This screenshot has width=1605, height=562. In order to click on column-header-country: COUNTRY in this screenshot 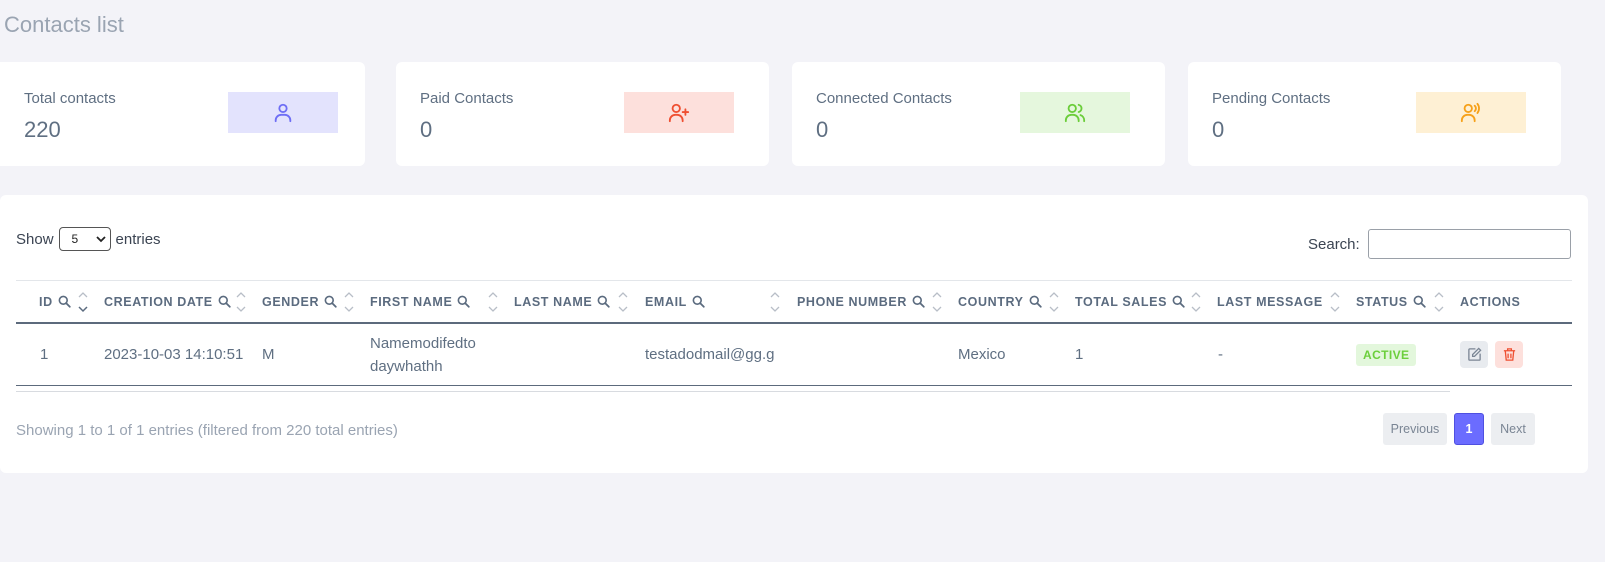, I will do `click(1000, 301)`.